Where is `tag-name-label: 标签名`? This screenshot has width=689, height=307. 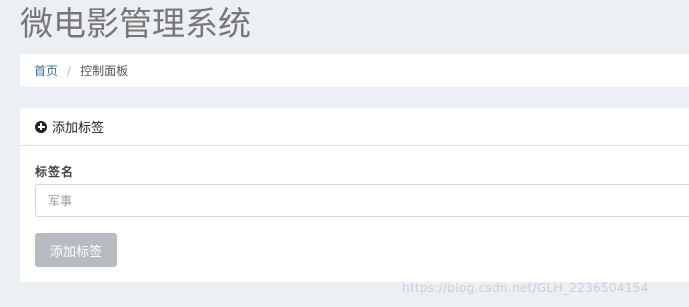
tag-name-label: 标签名 is located at coordinates (55, 172).